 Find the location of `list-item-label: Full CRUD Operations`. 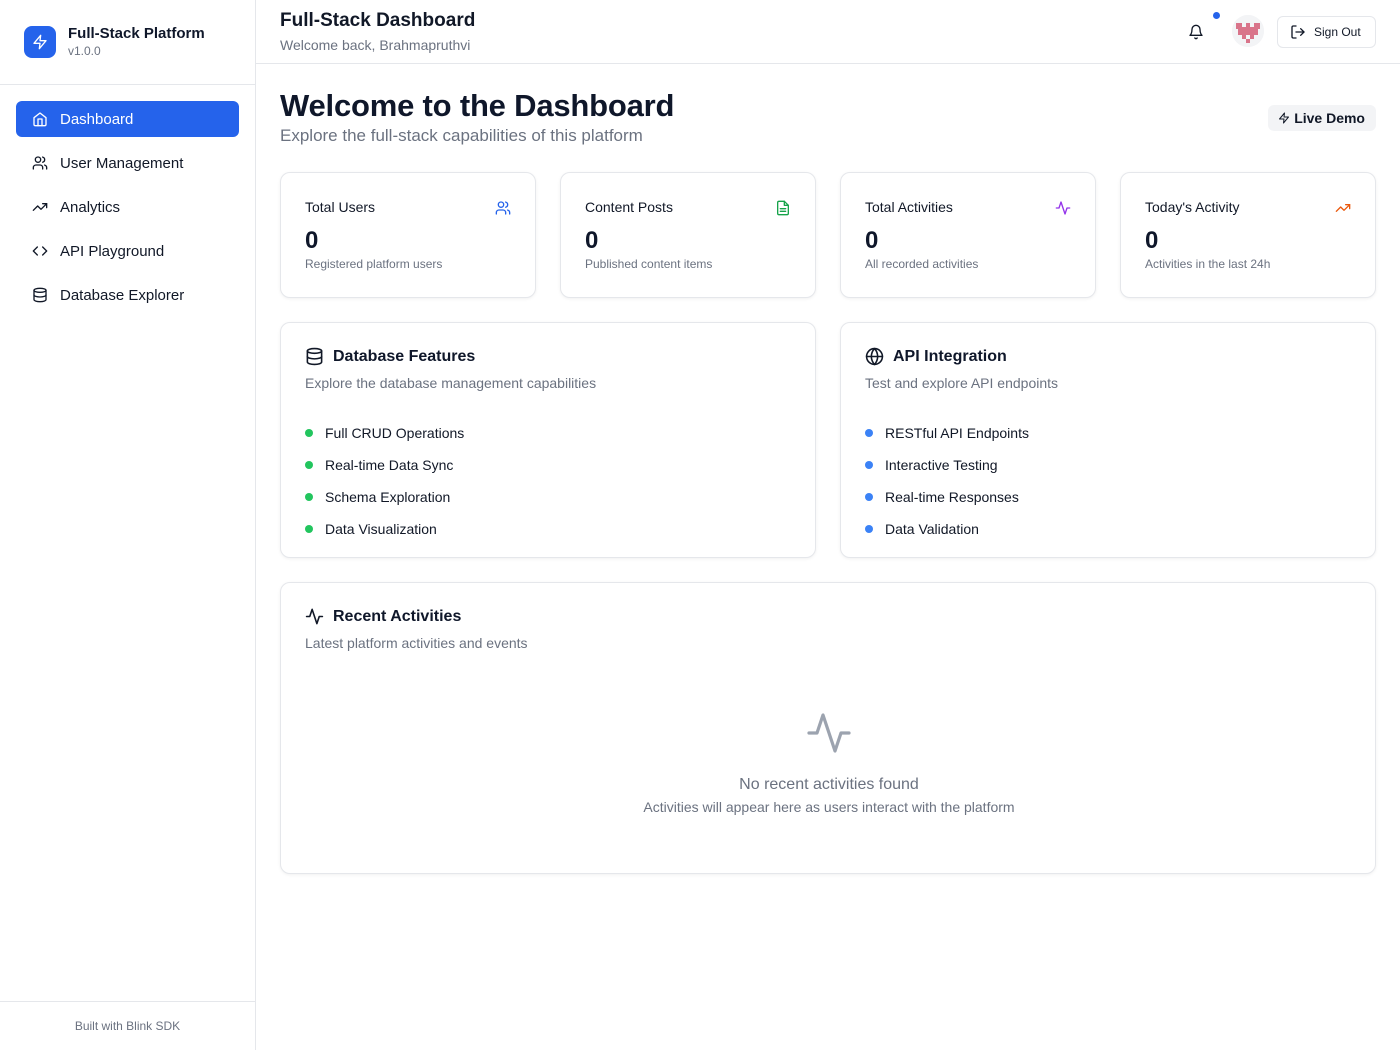

list-item-label: Full CRUD Operations is located at coordinates (395, 433).